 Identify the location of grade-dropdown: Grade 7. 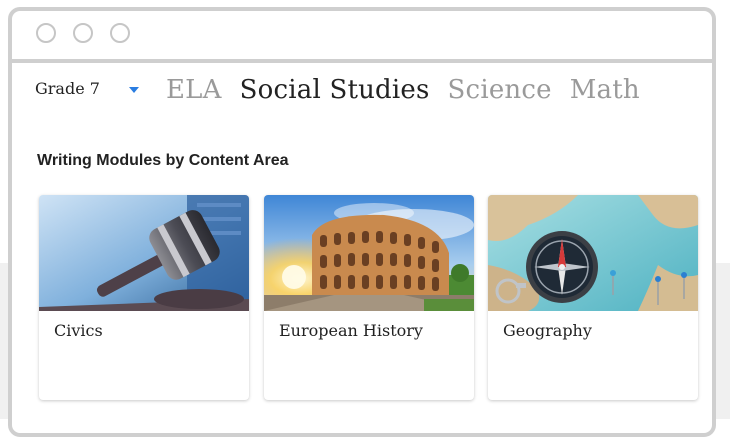
(87, 88).